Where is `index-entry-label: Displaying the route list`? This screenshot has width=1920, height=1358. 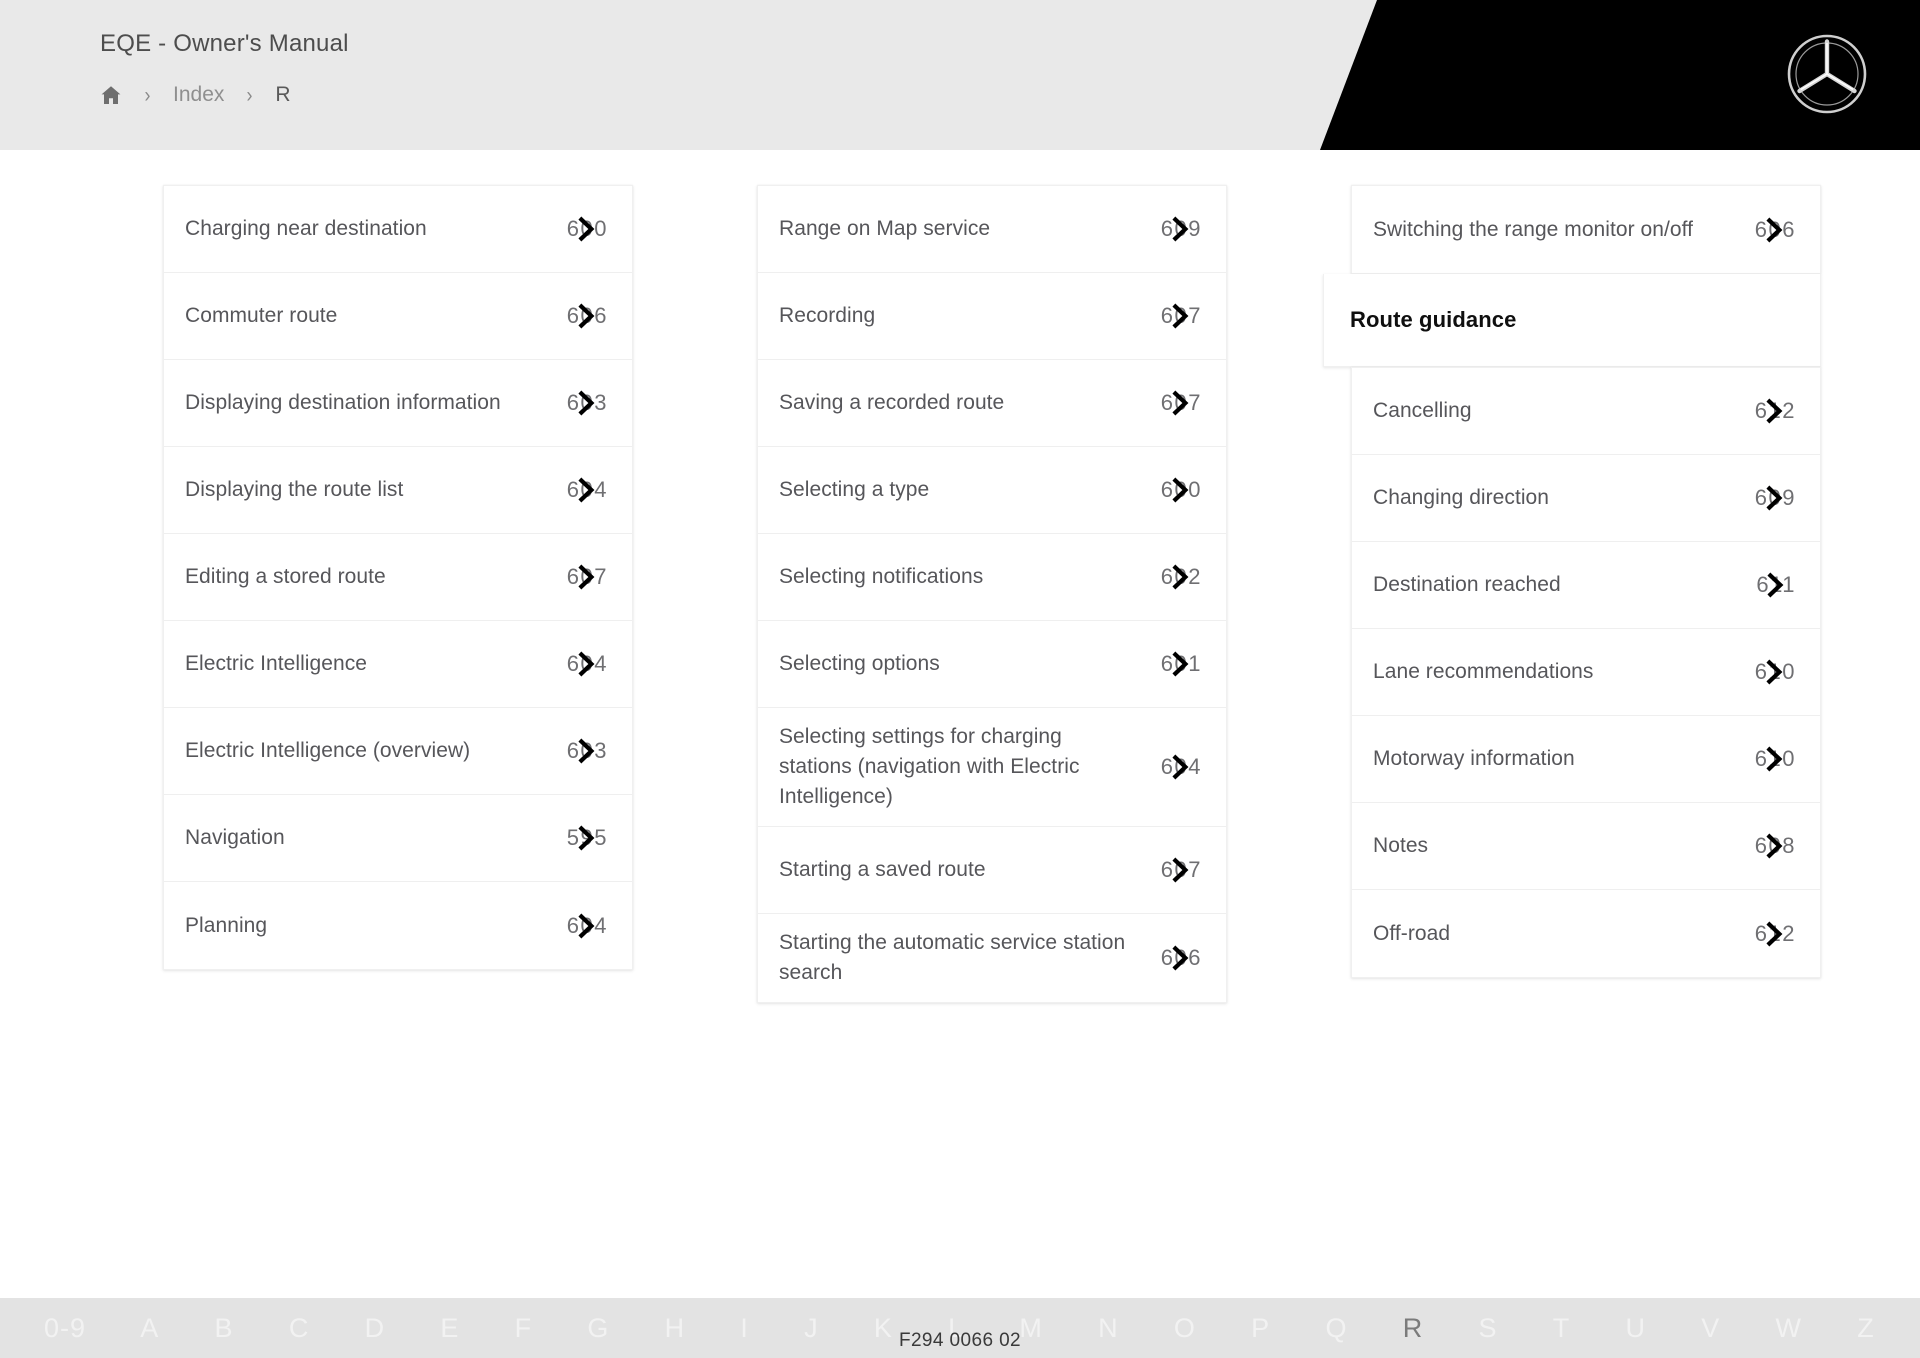
index-entry-label: Displaying the route list is located at coordinates (294, 489).